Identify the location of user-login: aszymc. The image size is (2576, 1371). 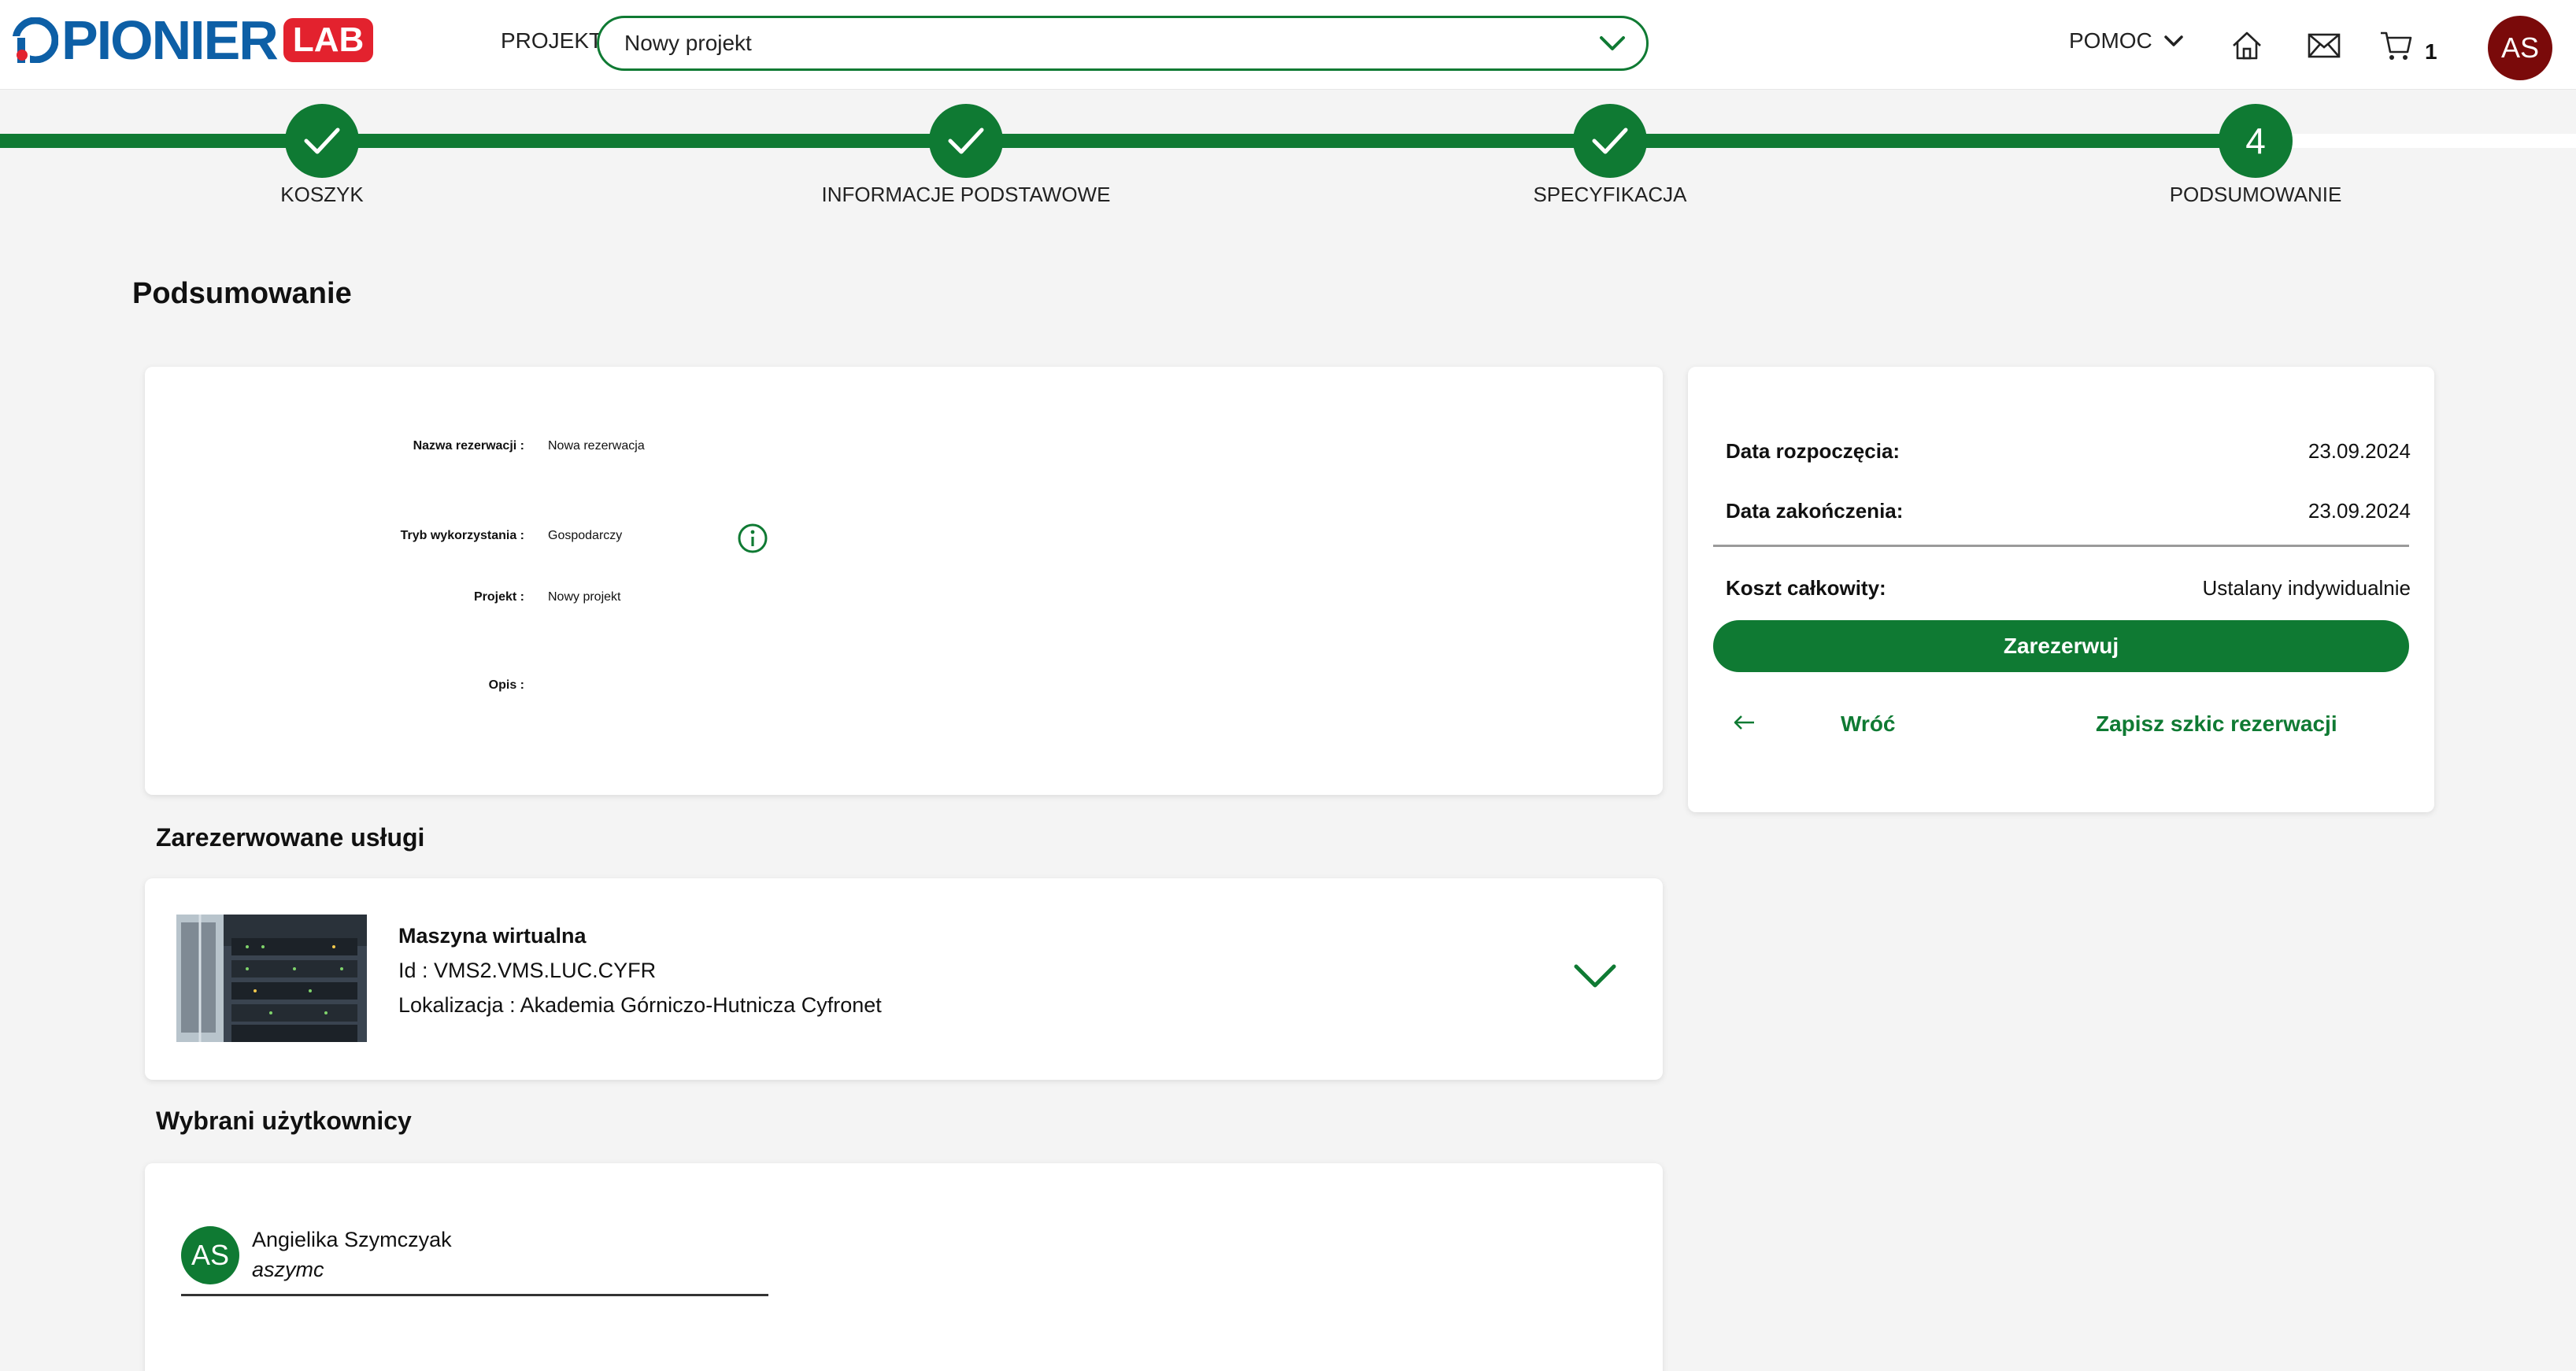
(288, 1269).